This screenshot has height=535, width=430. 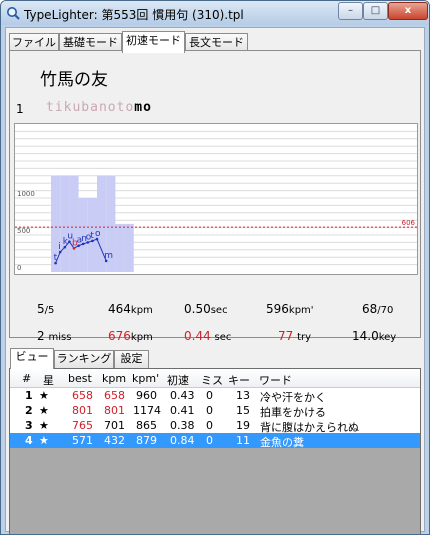 I want to click on row-key: 11, so click(x=243, y=440).